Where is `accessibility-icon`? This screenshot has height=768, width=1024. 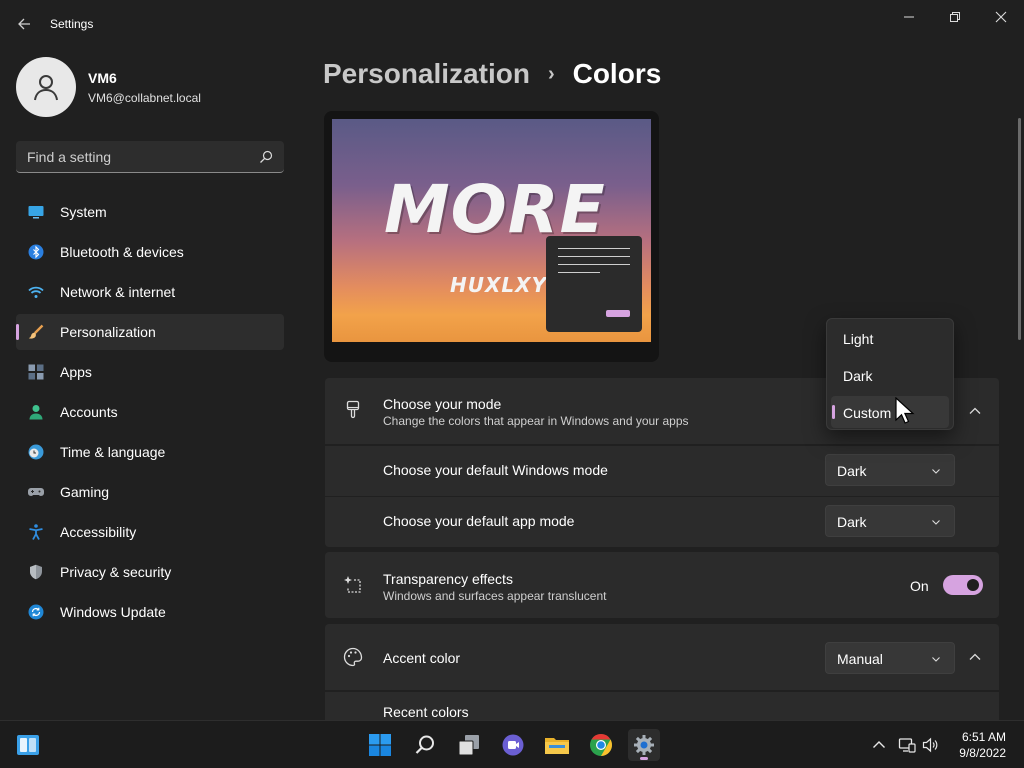
accessibility-icon is located at coordinates (36, 532).